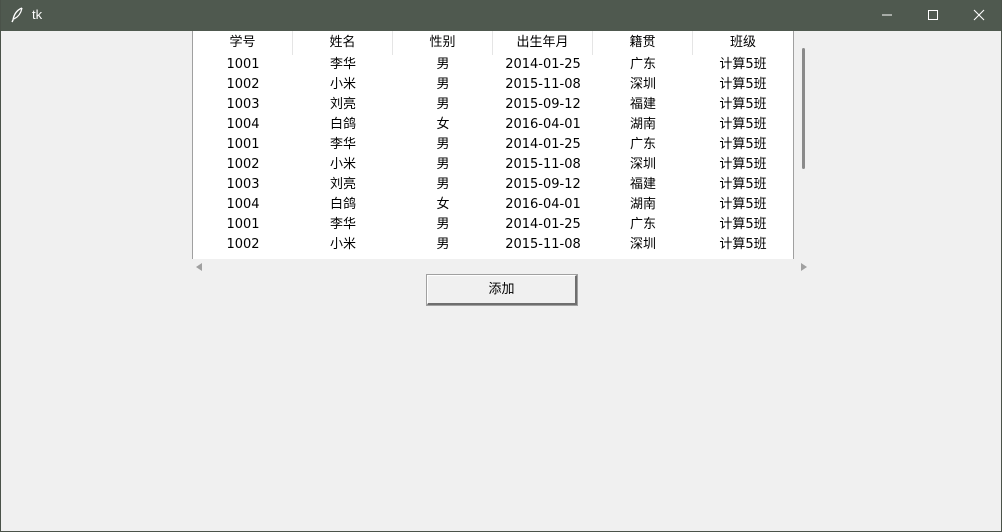 The width and height of the screenshot is (1002, 532). I want to click on title-bar: tk, so click(501, 15).